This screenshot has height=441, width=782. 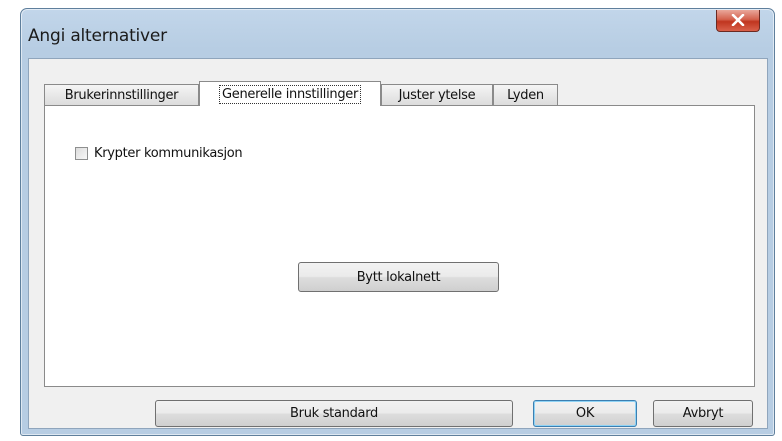 I want to click on ok-button: OK, so click(x=585, y=413).